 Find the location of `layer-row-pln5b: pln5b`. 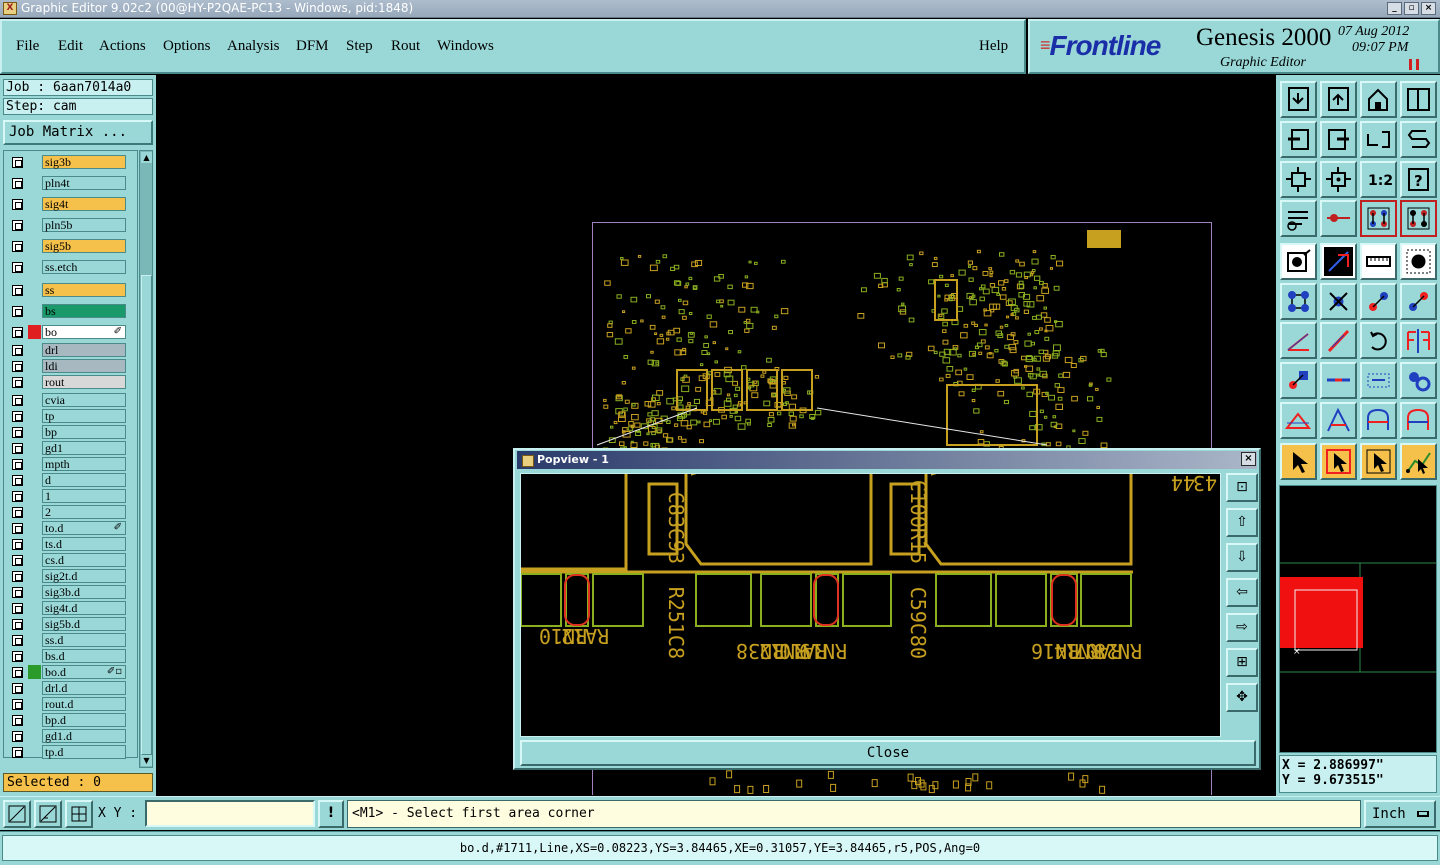

layer-row-pln5b: pln5b is located at coordinates (66, 225).